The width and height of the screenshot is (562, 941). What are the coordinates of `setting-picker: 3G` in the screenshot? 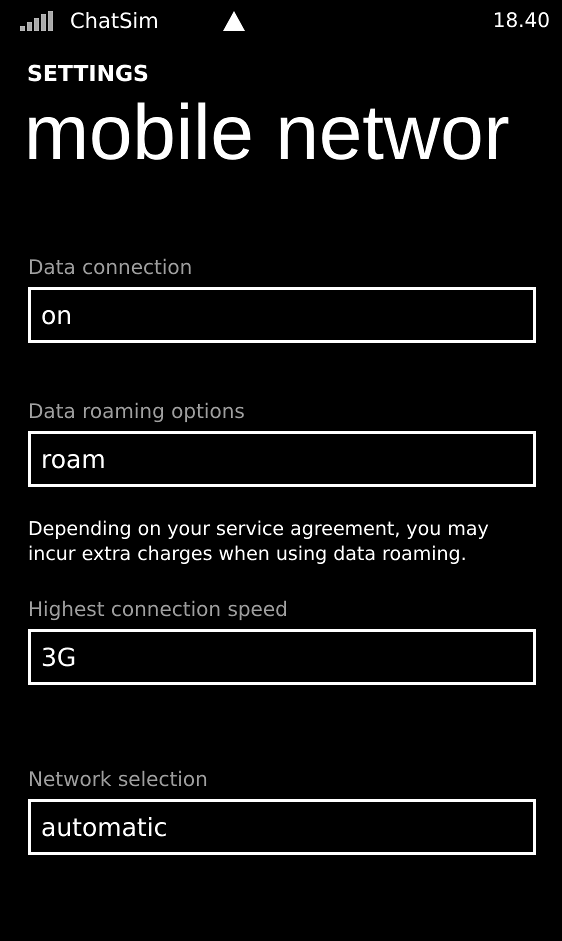 It's located at (282, 657).